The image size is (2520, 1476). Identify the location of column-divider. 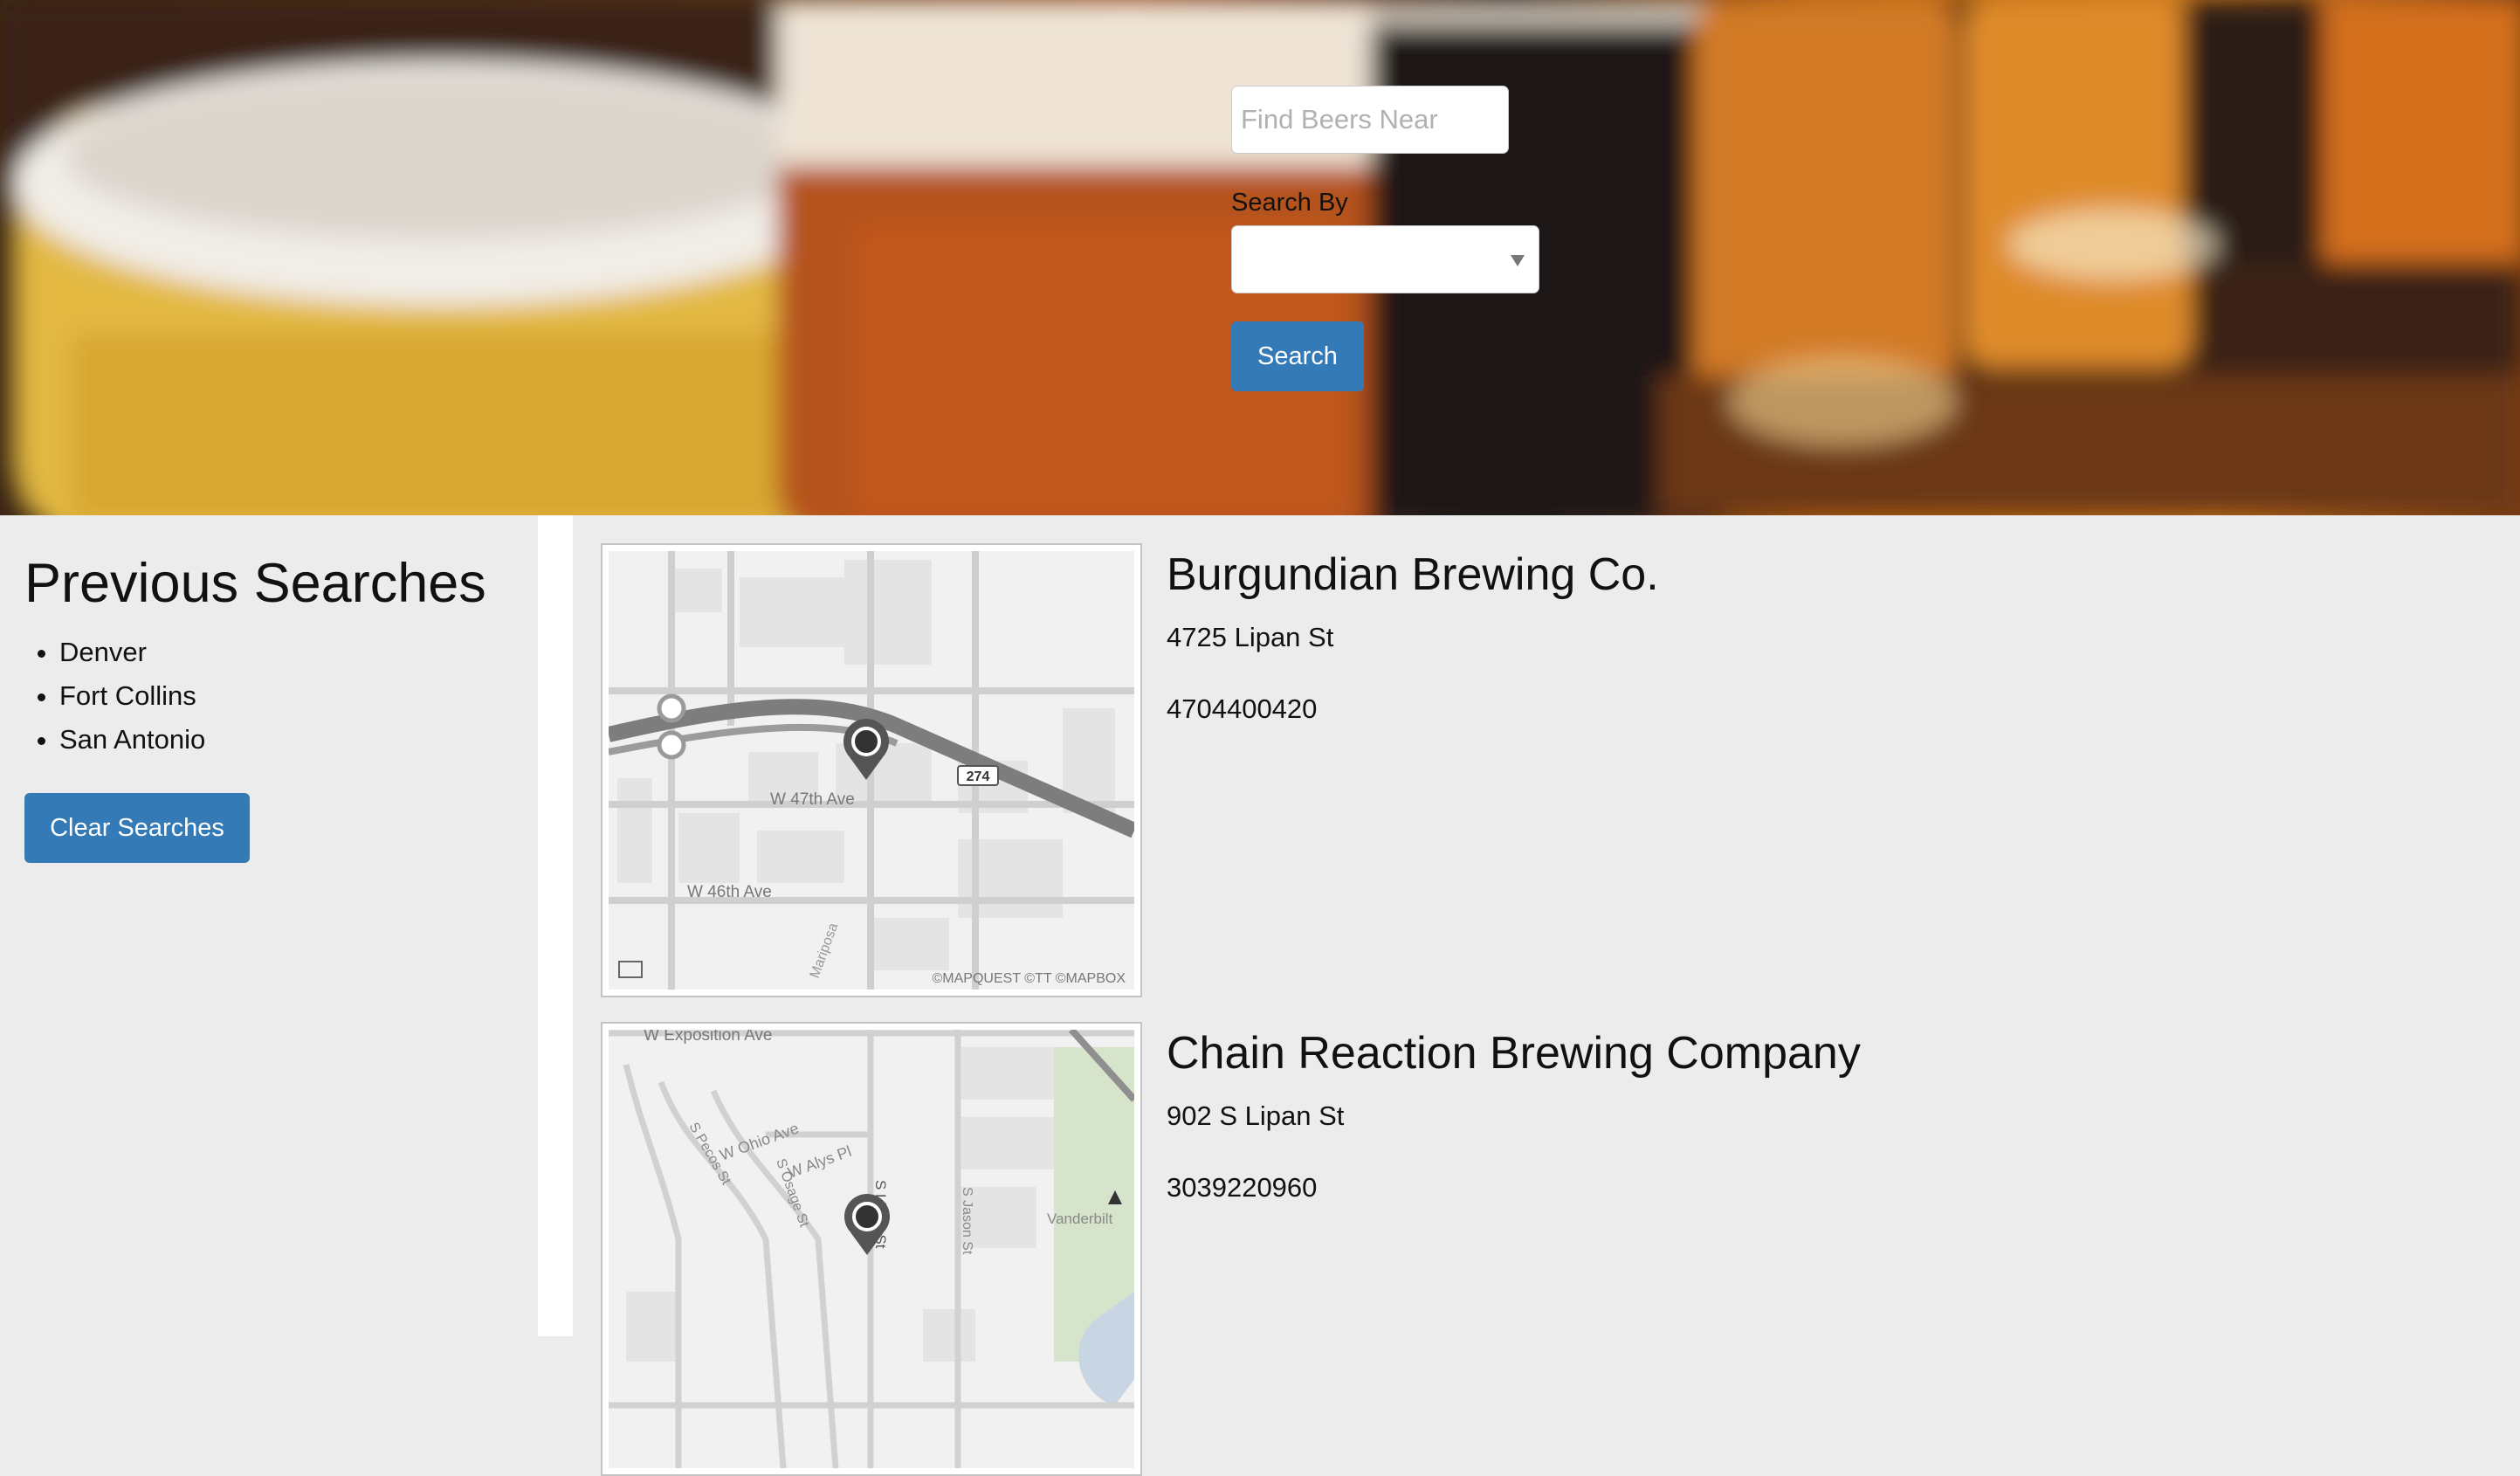
(555, 925).